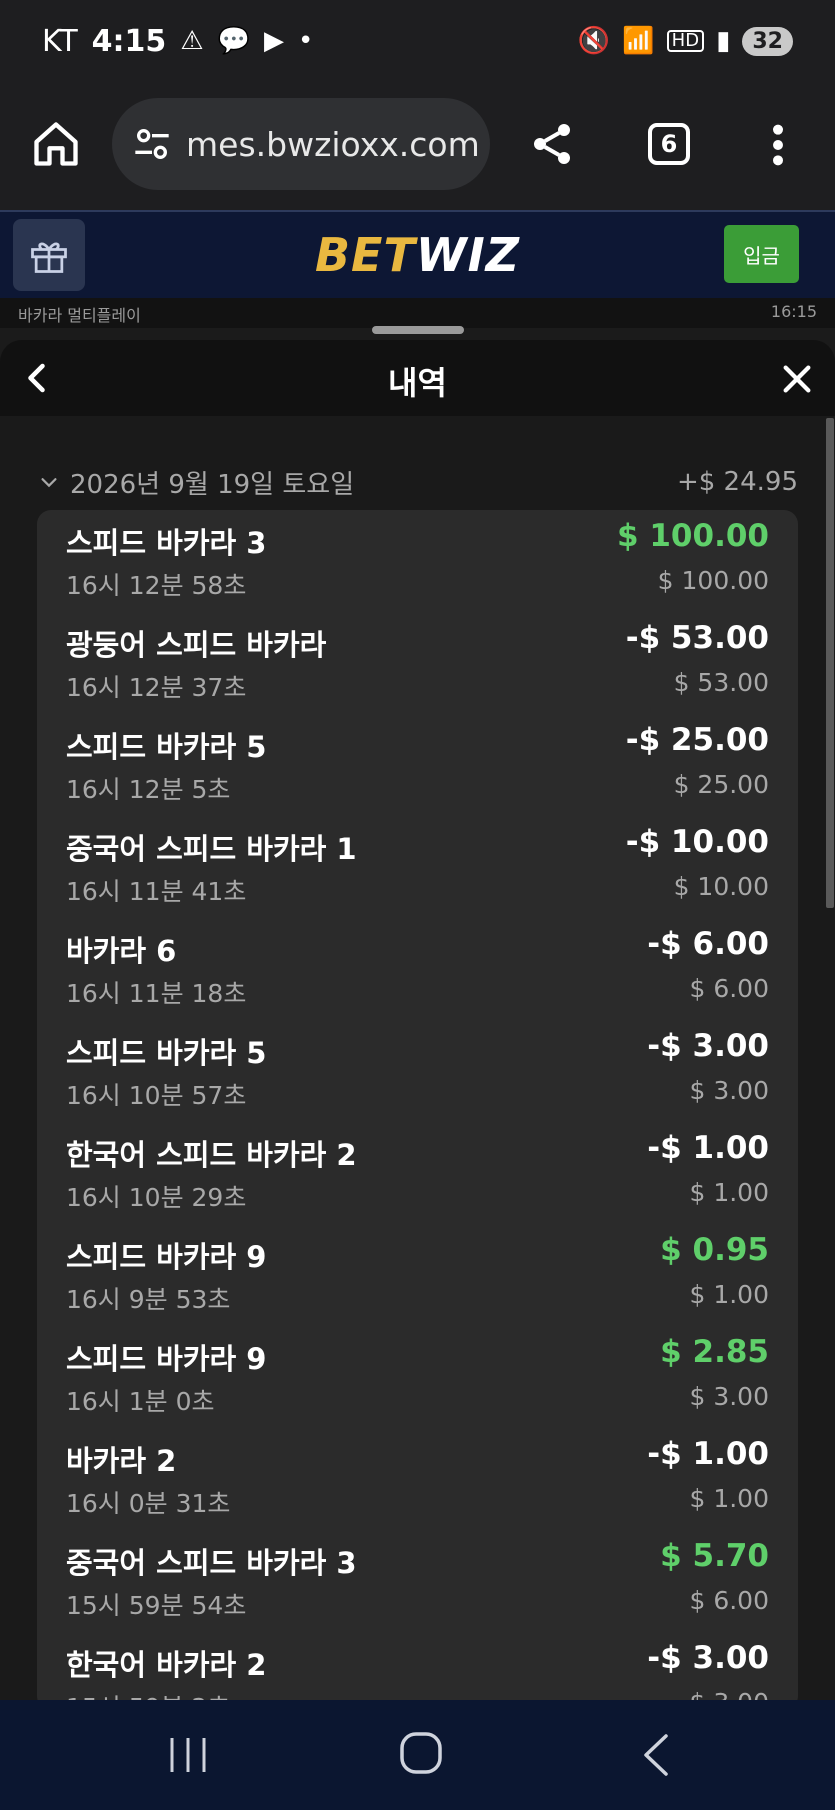 The image size is (835, 1810). Describe the element at coordinates (148, 1694) in the screenshot. I see `round-time: 15시 59분 2초` at that location.